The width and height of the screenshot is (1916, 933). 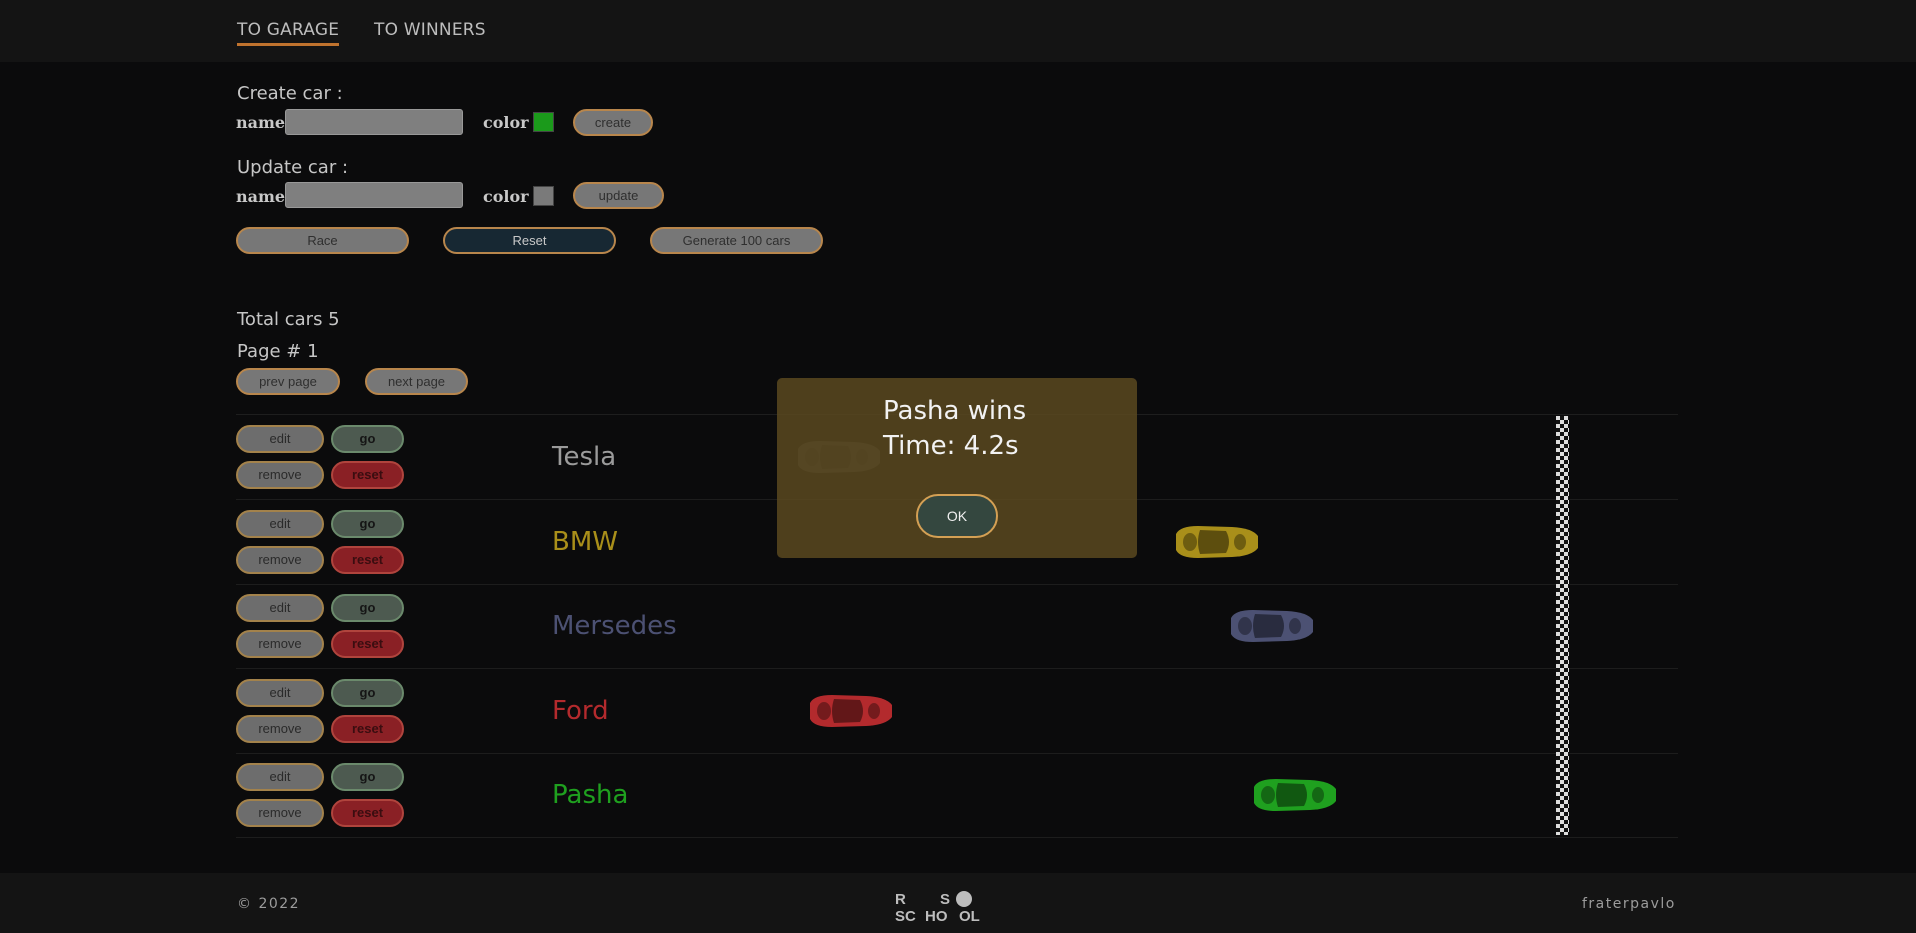 What do you see at coordinates (580, 710) in the screenshot?
I see `car-name: Ford` at bounding box center [580, 710].